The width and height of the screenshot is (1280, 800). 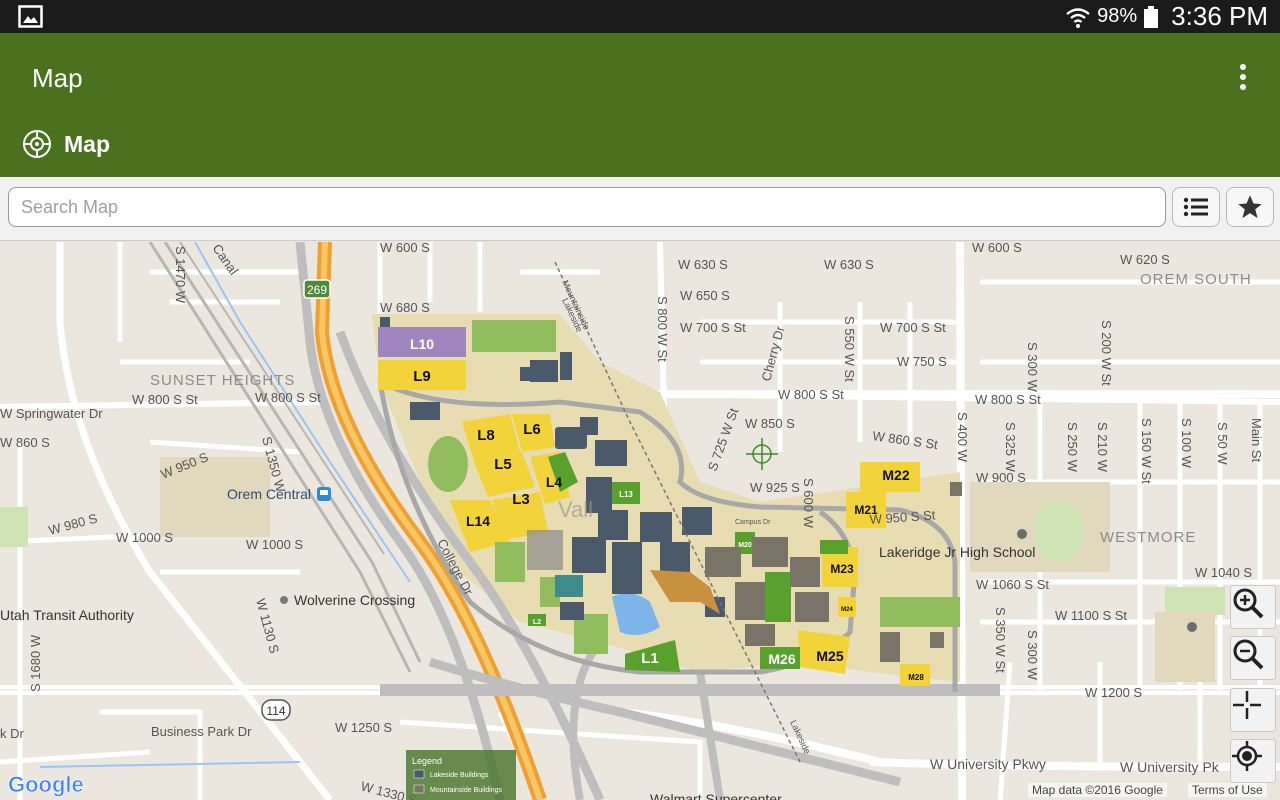 What do you see at coordinates (180, 275) in the screenshot?
I see `street-label: S 1470 W` at bounding box center [180, 275].